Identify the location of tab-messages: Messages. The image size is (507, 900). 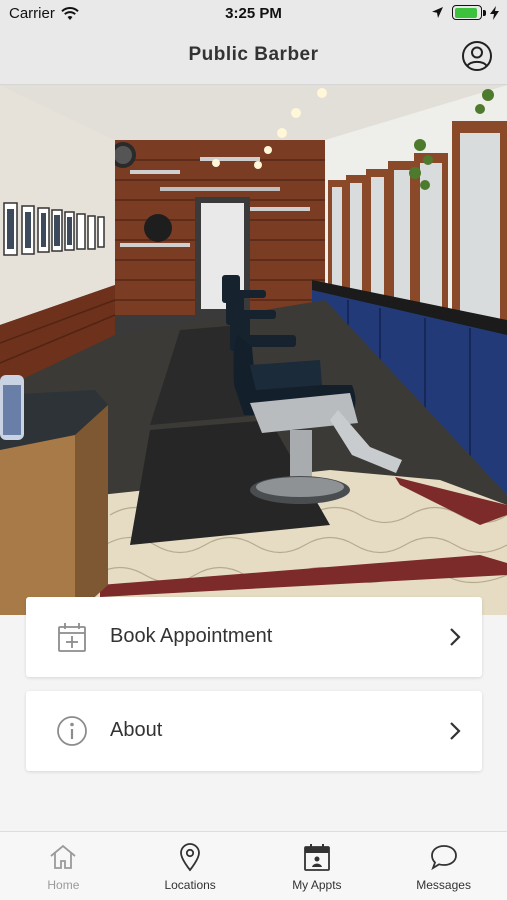
(443, 866).